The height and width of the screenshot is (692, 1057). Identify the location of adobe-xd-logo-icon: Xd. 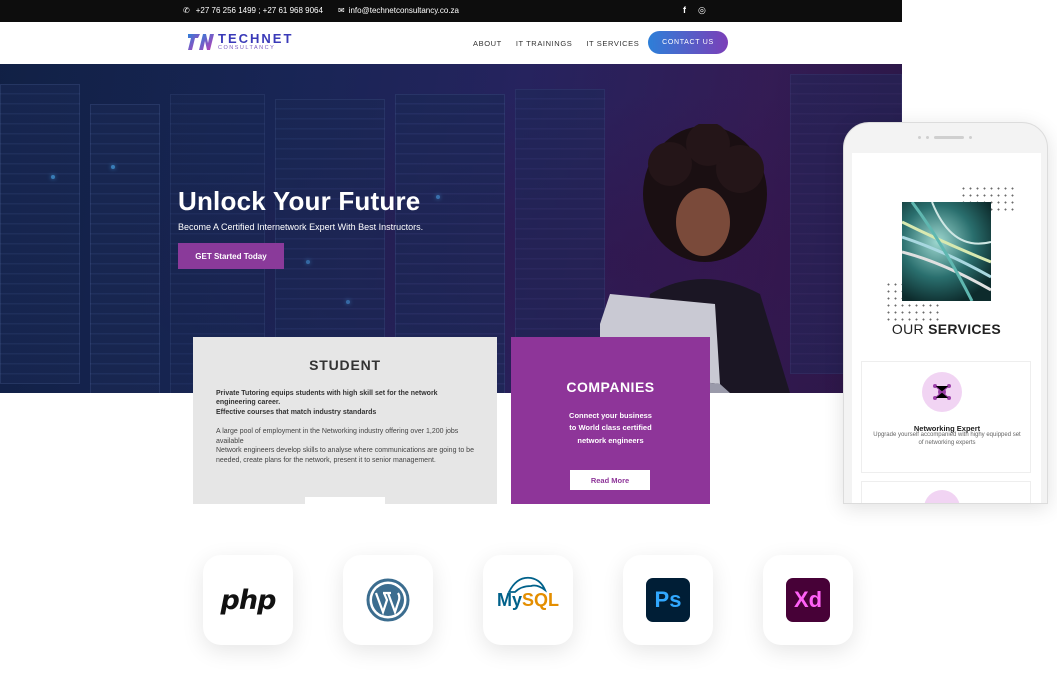
(808, 600).